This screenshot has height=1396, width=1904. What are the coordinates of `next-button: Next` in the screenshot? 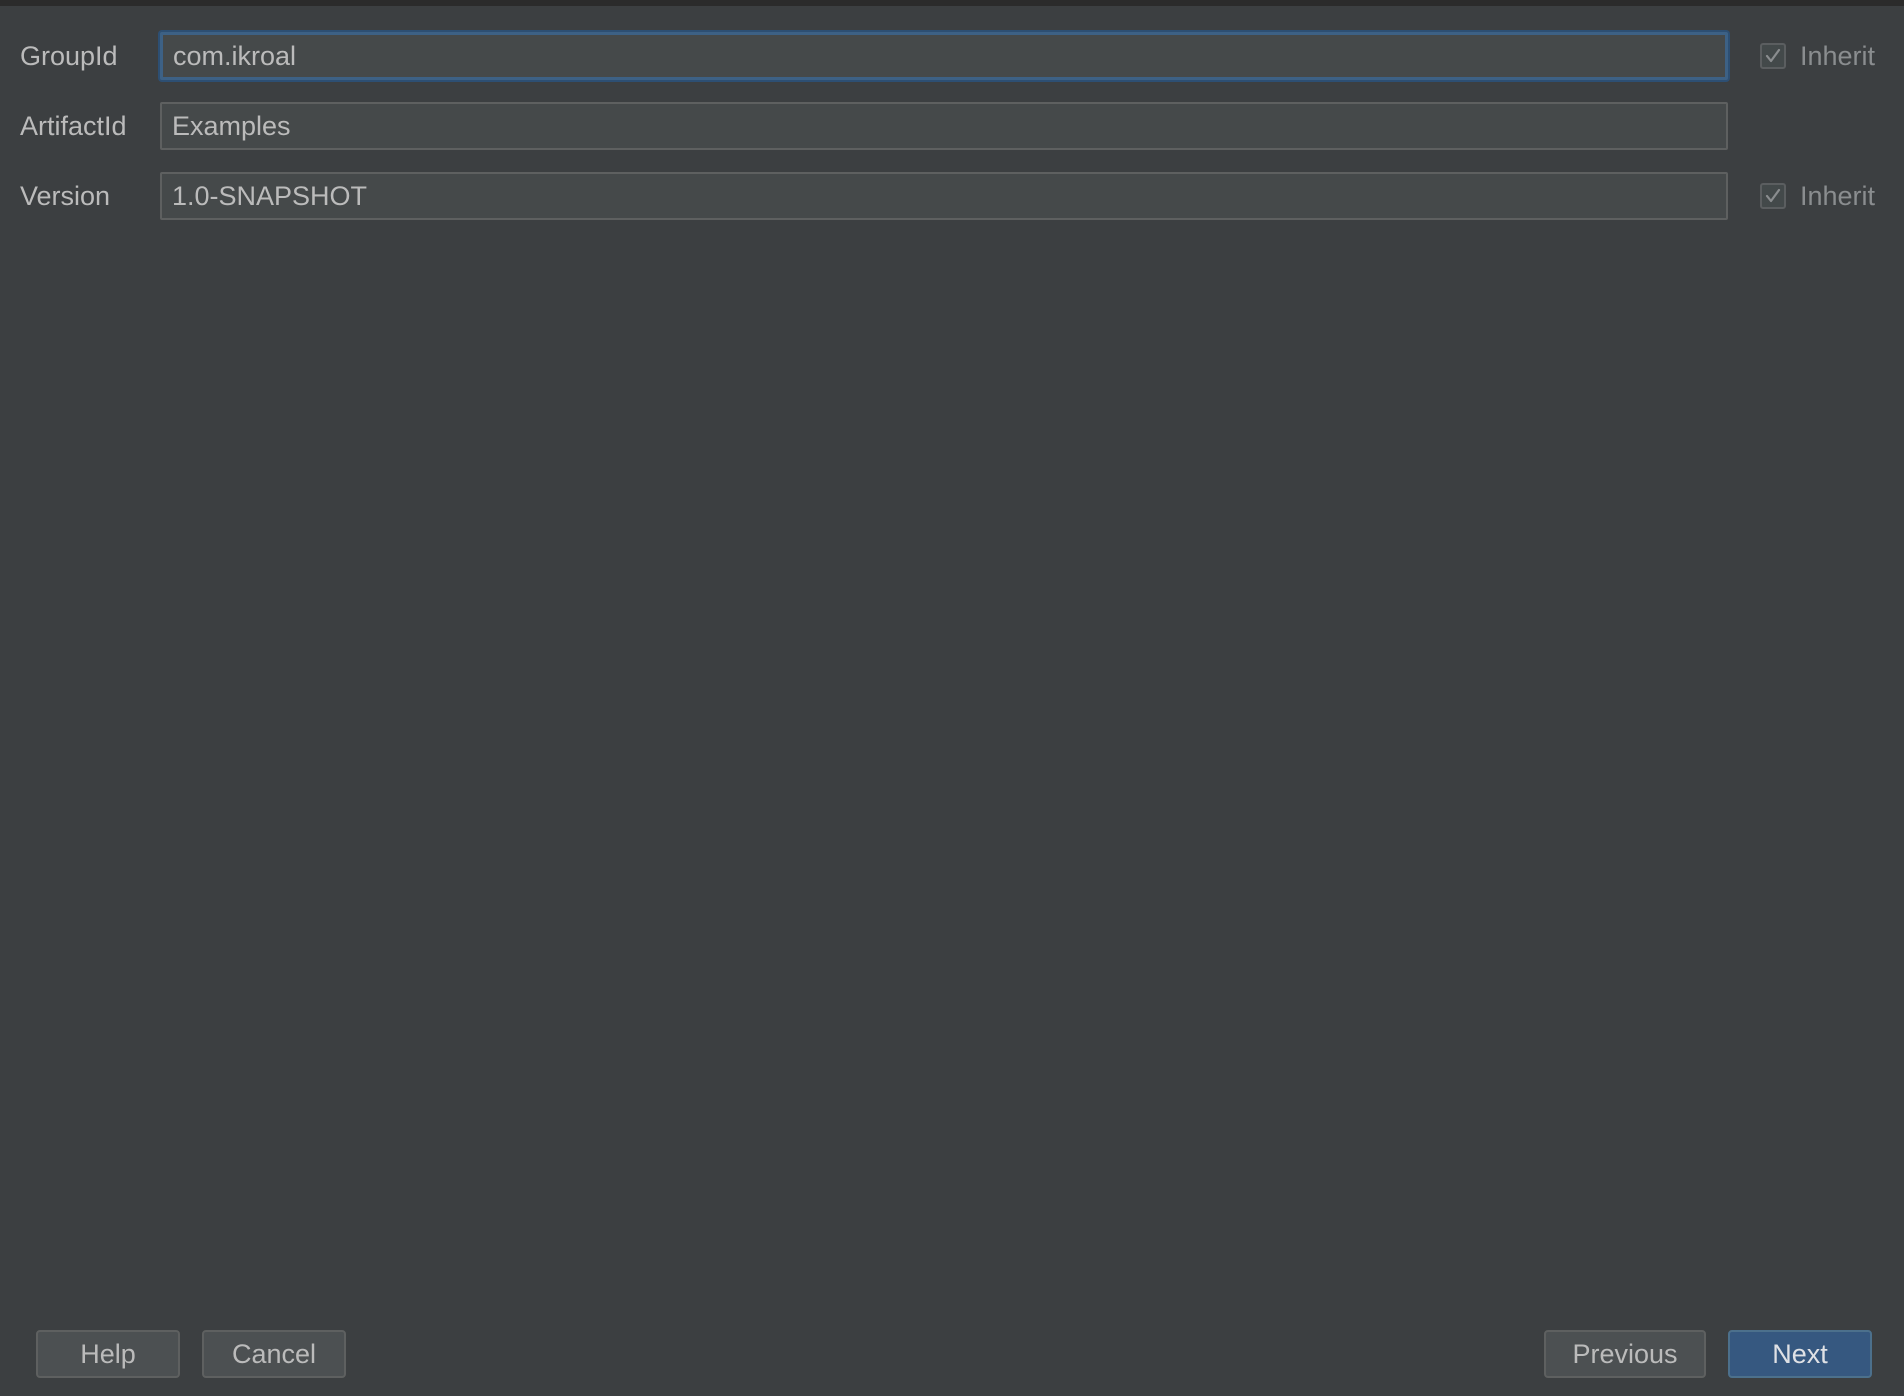 It's located at (1800, 1354).